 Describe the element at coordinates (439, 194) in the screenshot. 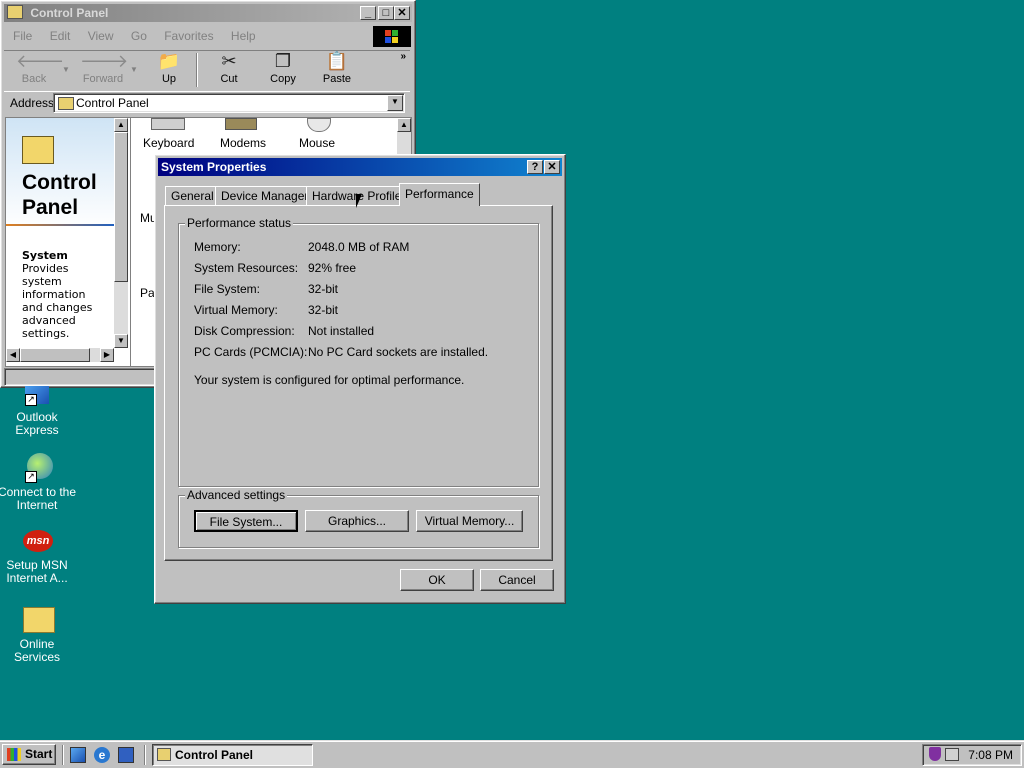

I see `tab-performance: Performance` at that location.